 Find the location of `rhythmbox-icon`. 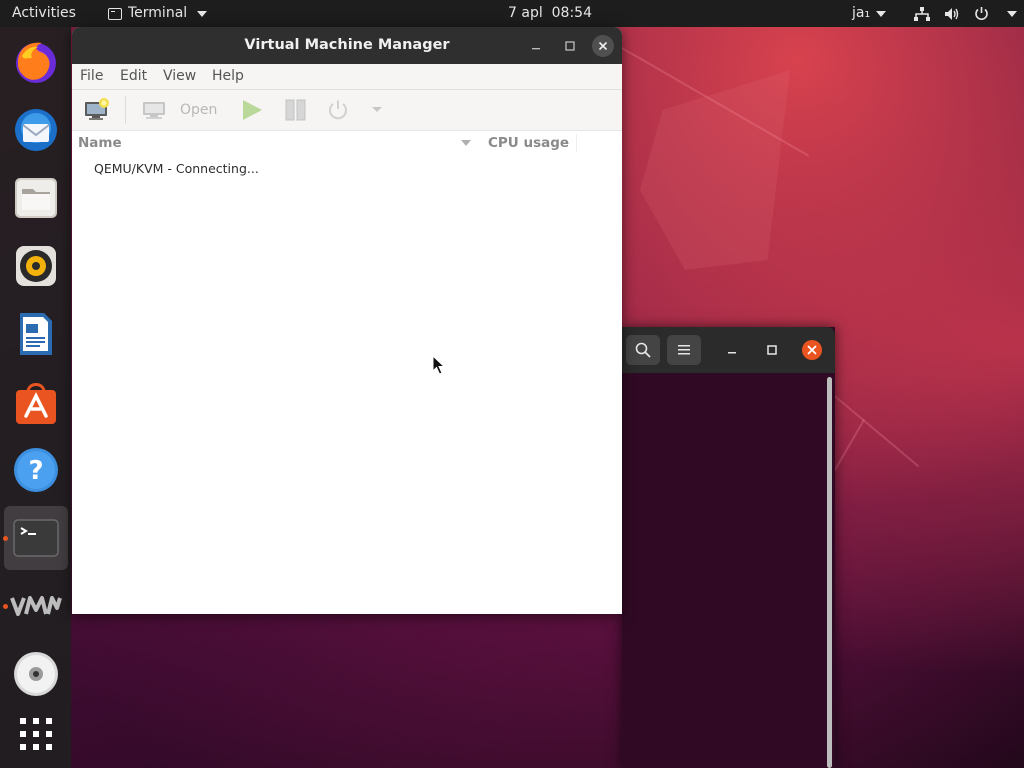

rhythmbox-icon is located at coordinates (36, 266).